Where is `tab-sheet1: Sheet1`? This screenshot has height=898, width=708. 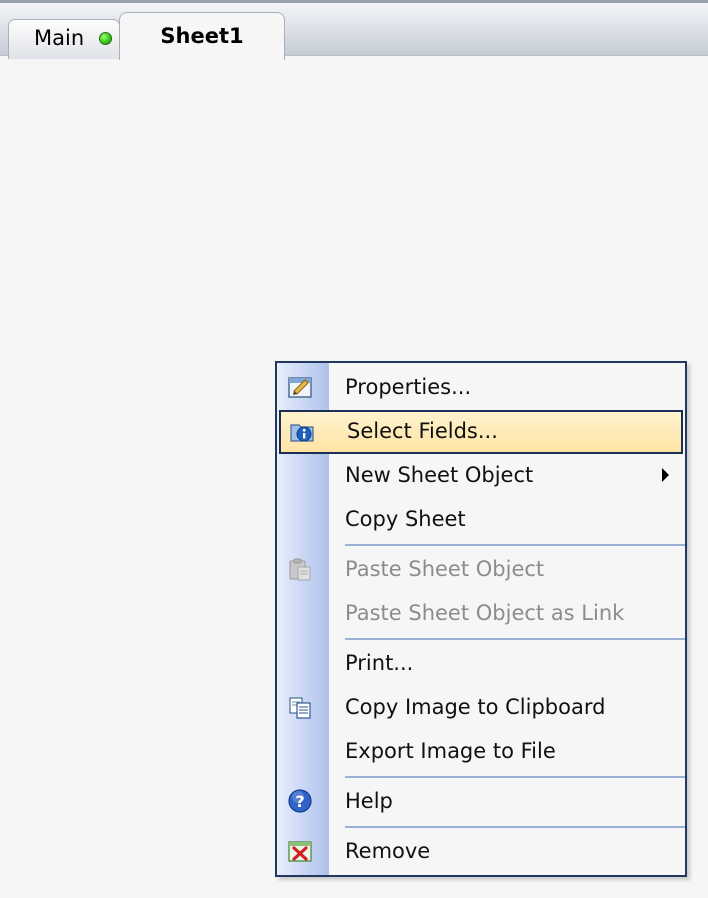 tab-sheet1: Sheet1 is located at coordinates (202, 36).